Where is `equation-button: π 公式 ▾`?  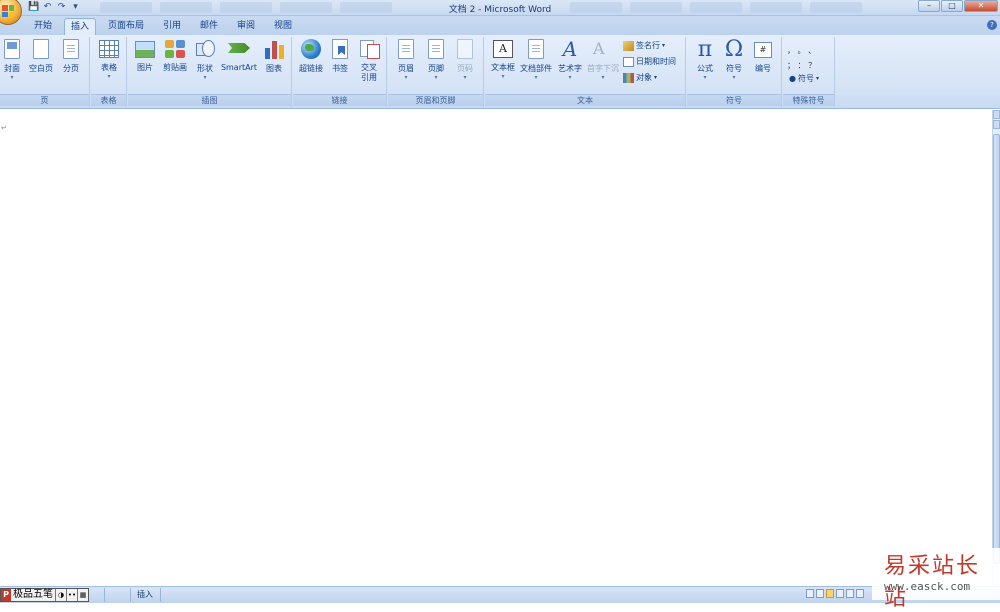
equation-button: π 公式 ▾ is located at coordinates (705, 59).